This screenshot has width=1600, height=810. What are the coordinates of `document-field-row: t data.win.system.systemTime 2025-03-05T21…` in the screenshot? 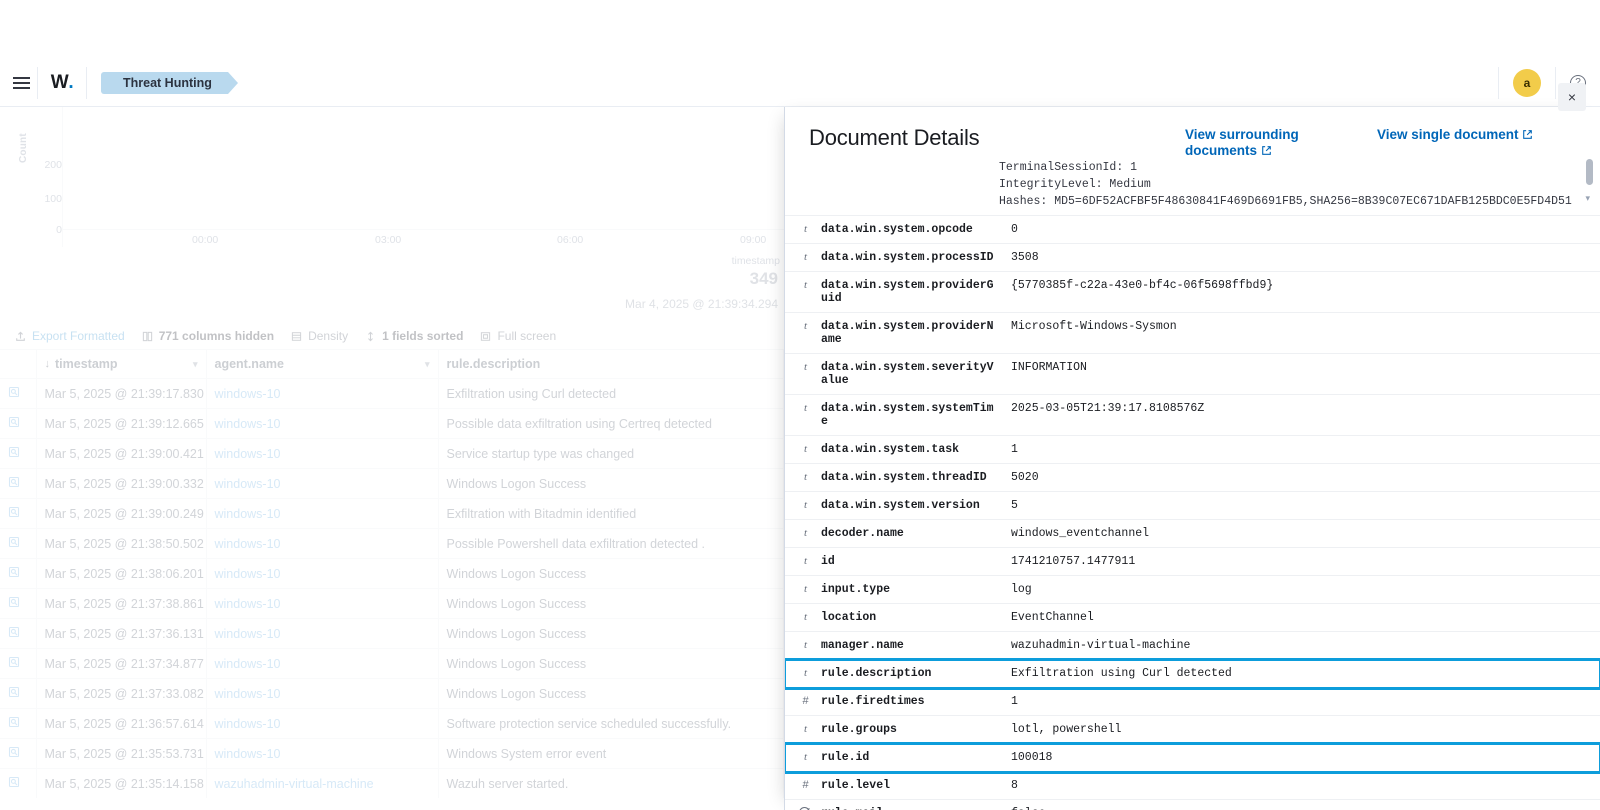 It's located at (1192, 415).